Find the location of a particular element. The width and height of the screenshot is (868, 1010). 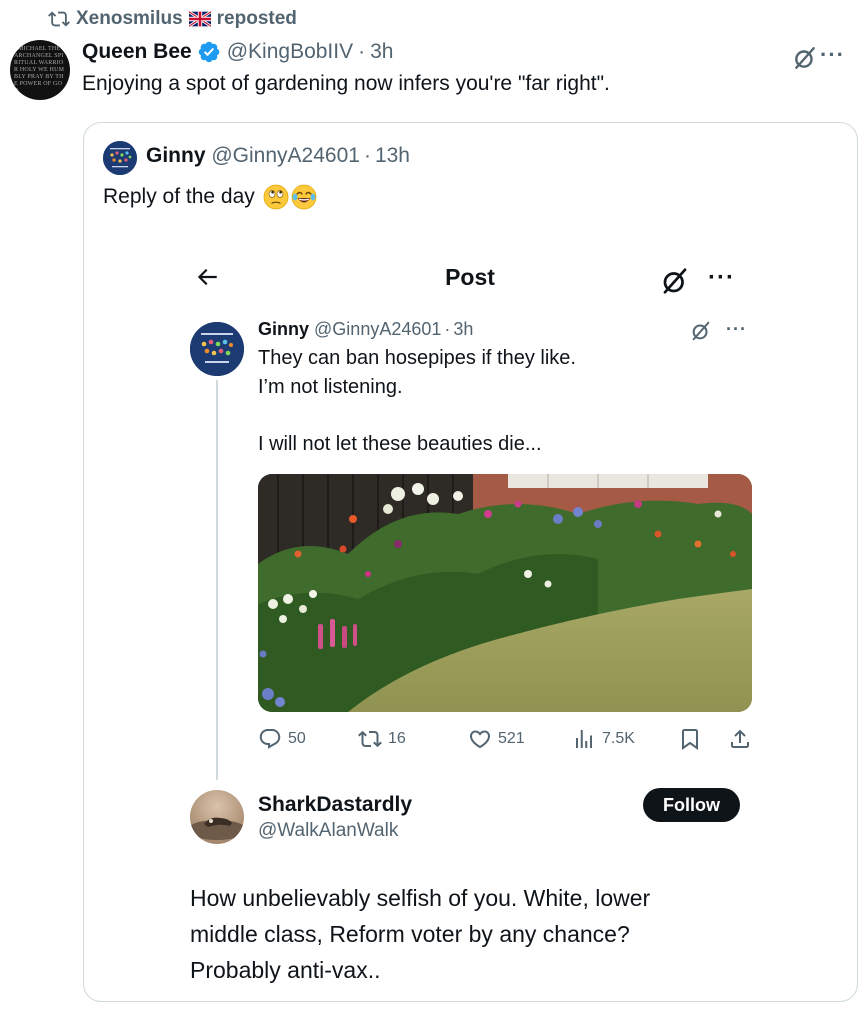

inner-avatar-art is located at coordinates (217, 349).